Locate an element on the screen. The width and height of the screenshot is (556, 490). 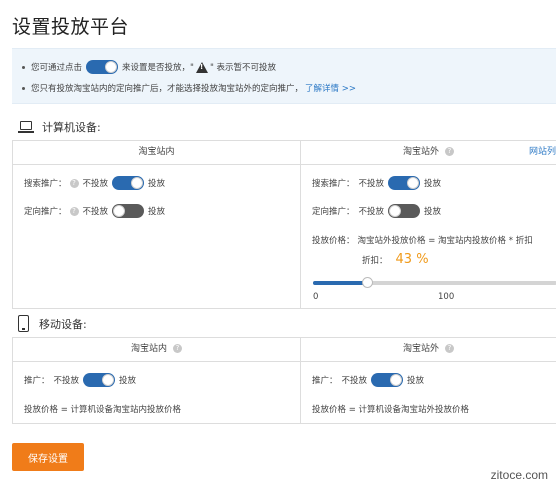
mobile-outside-head: 淘宝站外 ? is located at coordinates (428, 350).